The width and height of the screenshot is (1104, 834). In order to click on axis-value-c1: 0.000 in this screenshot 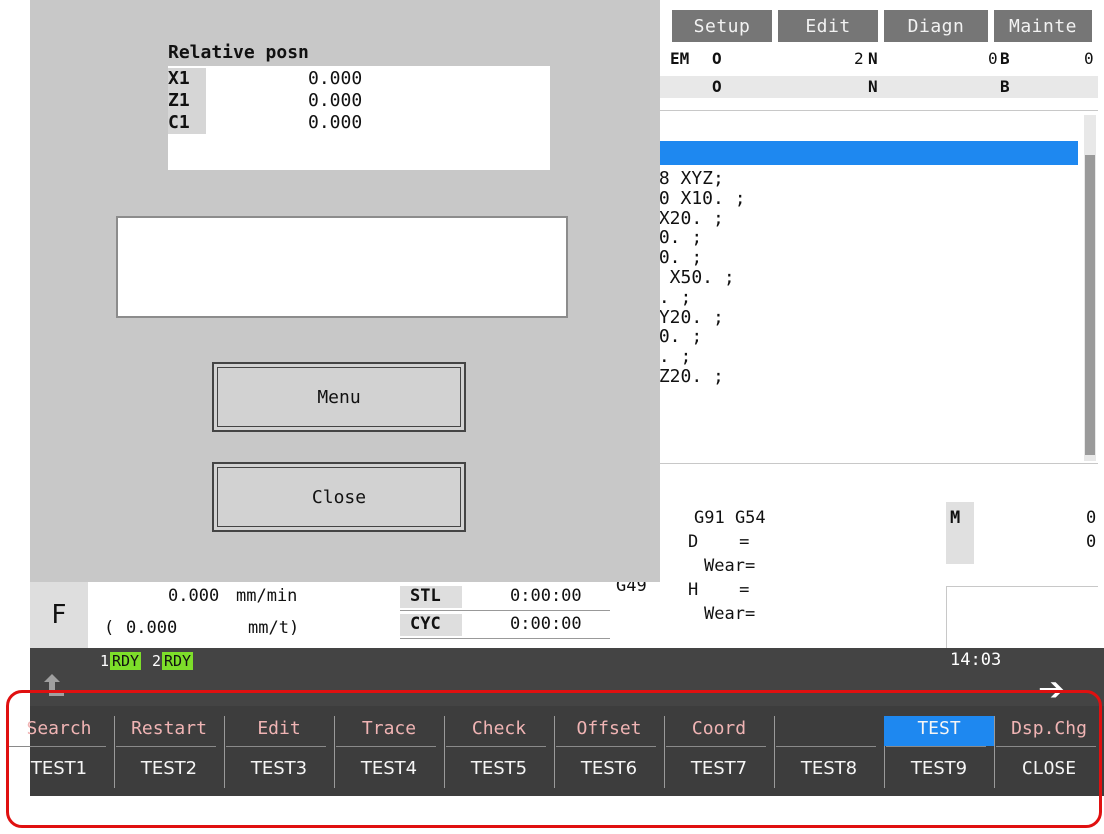, I will do `click(335, 122)`.